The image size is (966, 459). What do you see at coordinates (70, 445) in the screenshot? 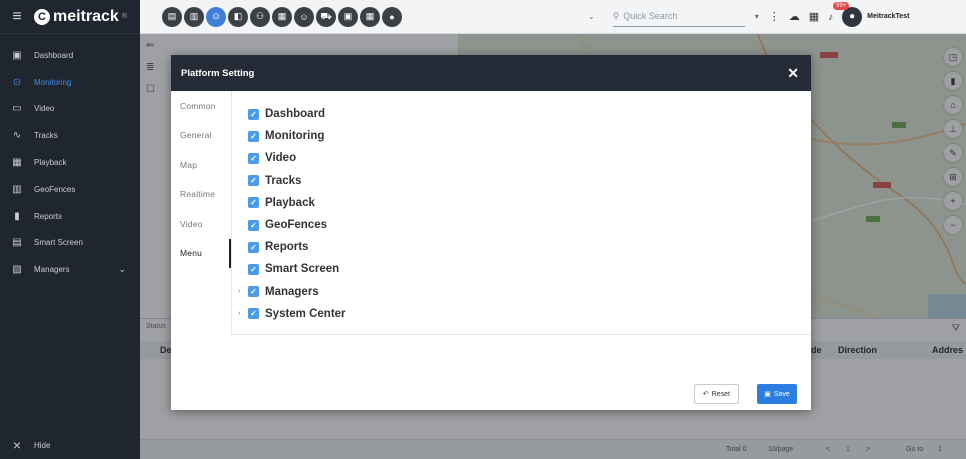
I see `sidebar-hide-button: × Hide` at bounding box center [70, 445].